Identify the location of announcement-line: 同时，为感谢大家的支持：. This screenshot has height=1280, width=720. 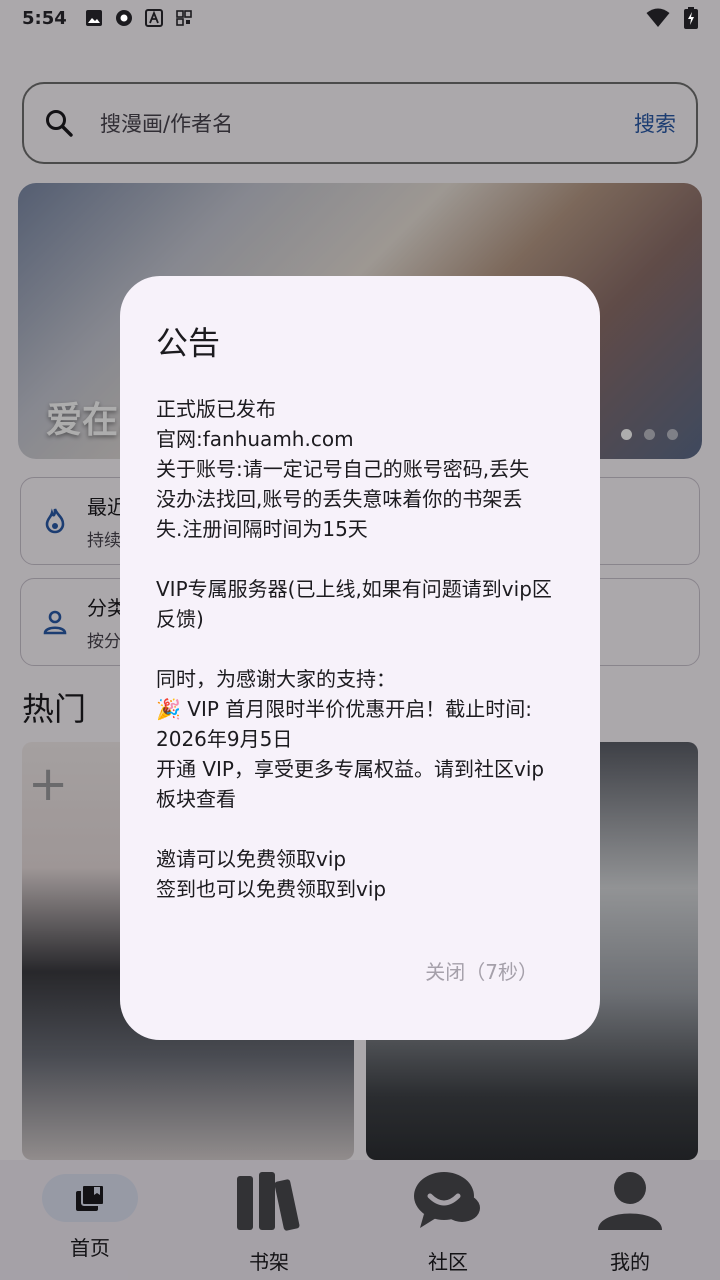
(276, 679).